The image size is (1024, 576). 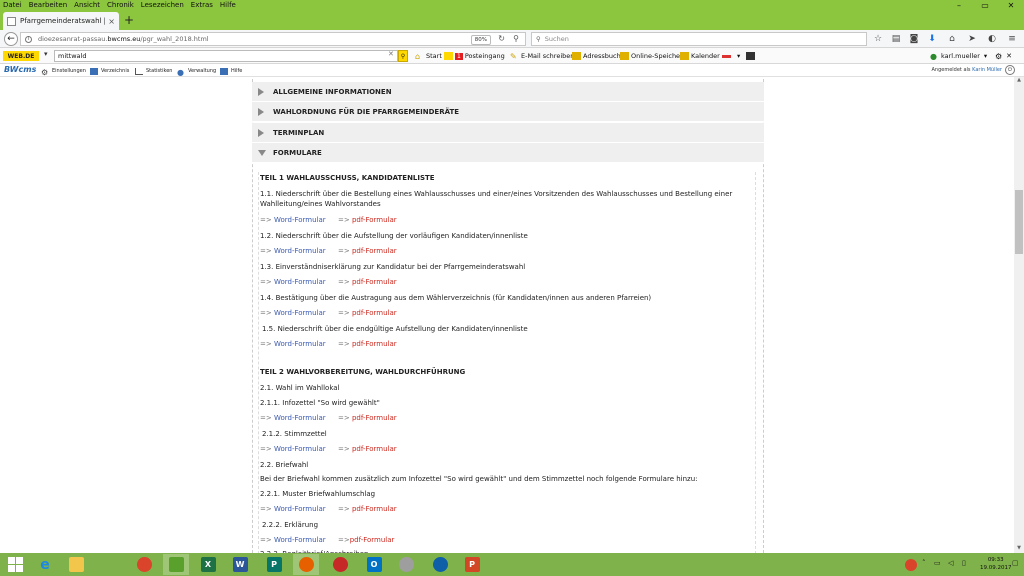 What do you see at coordinates (226, 56) in the screenshot?
I see `webde-search-input: mittwald` at bounding box center [226, 56].